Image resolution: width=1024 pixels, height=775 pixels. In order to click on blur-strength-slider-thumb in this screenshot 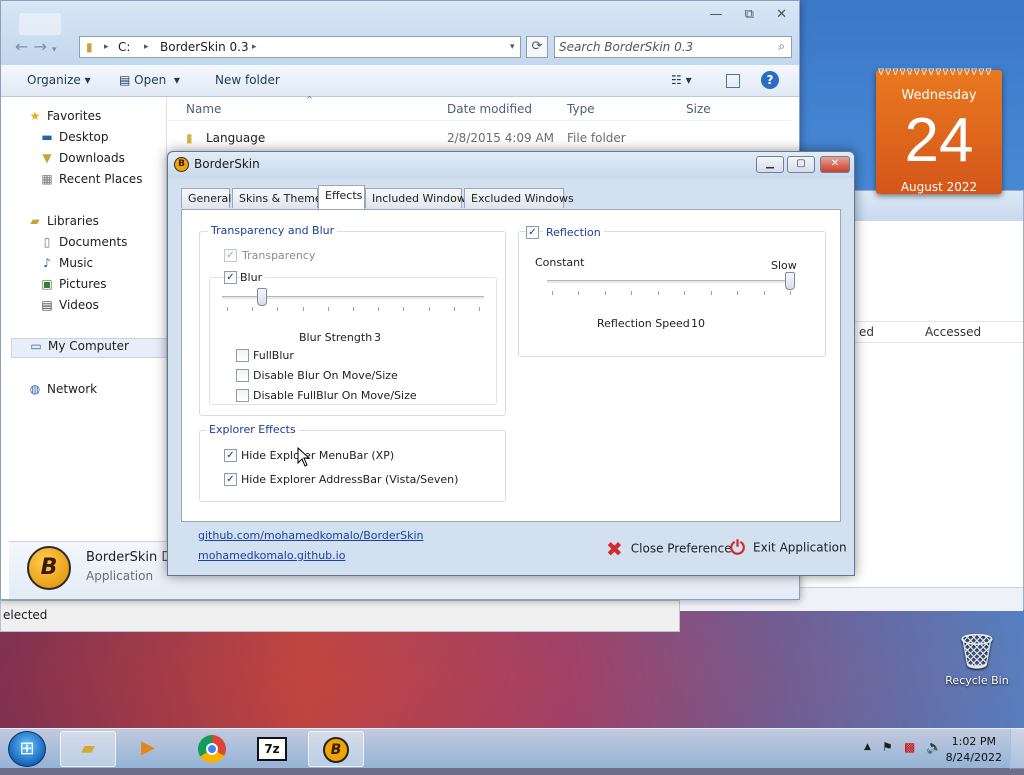, I will do `click(262, 297)`.